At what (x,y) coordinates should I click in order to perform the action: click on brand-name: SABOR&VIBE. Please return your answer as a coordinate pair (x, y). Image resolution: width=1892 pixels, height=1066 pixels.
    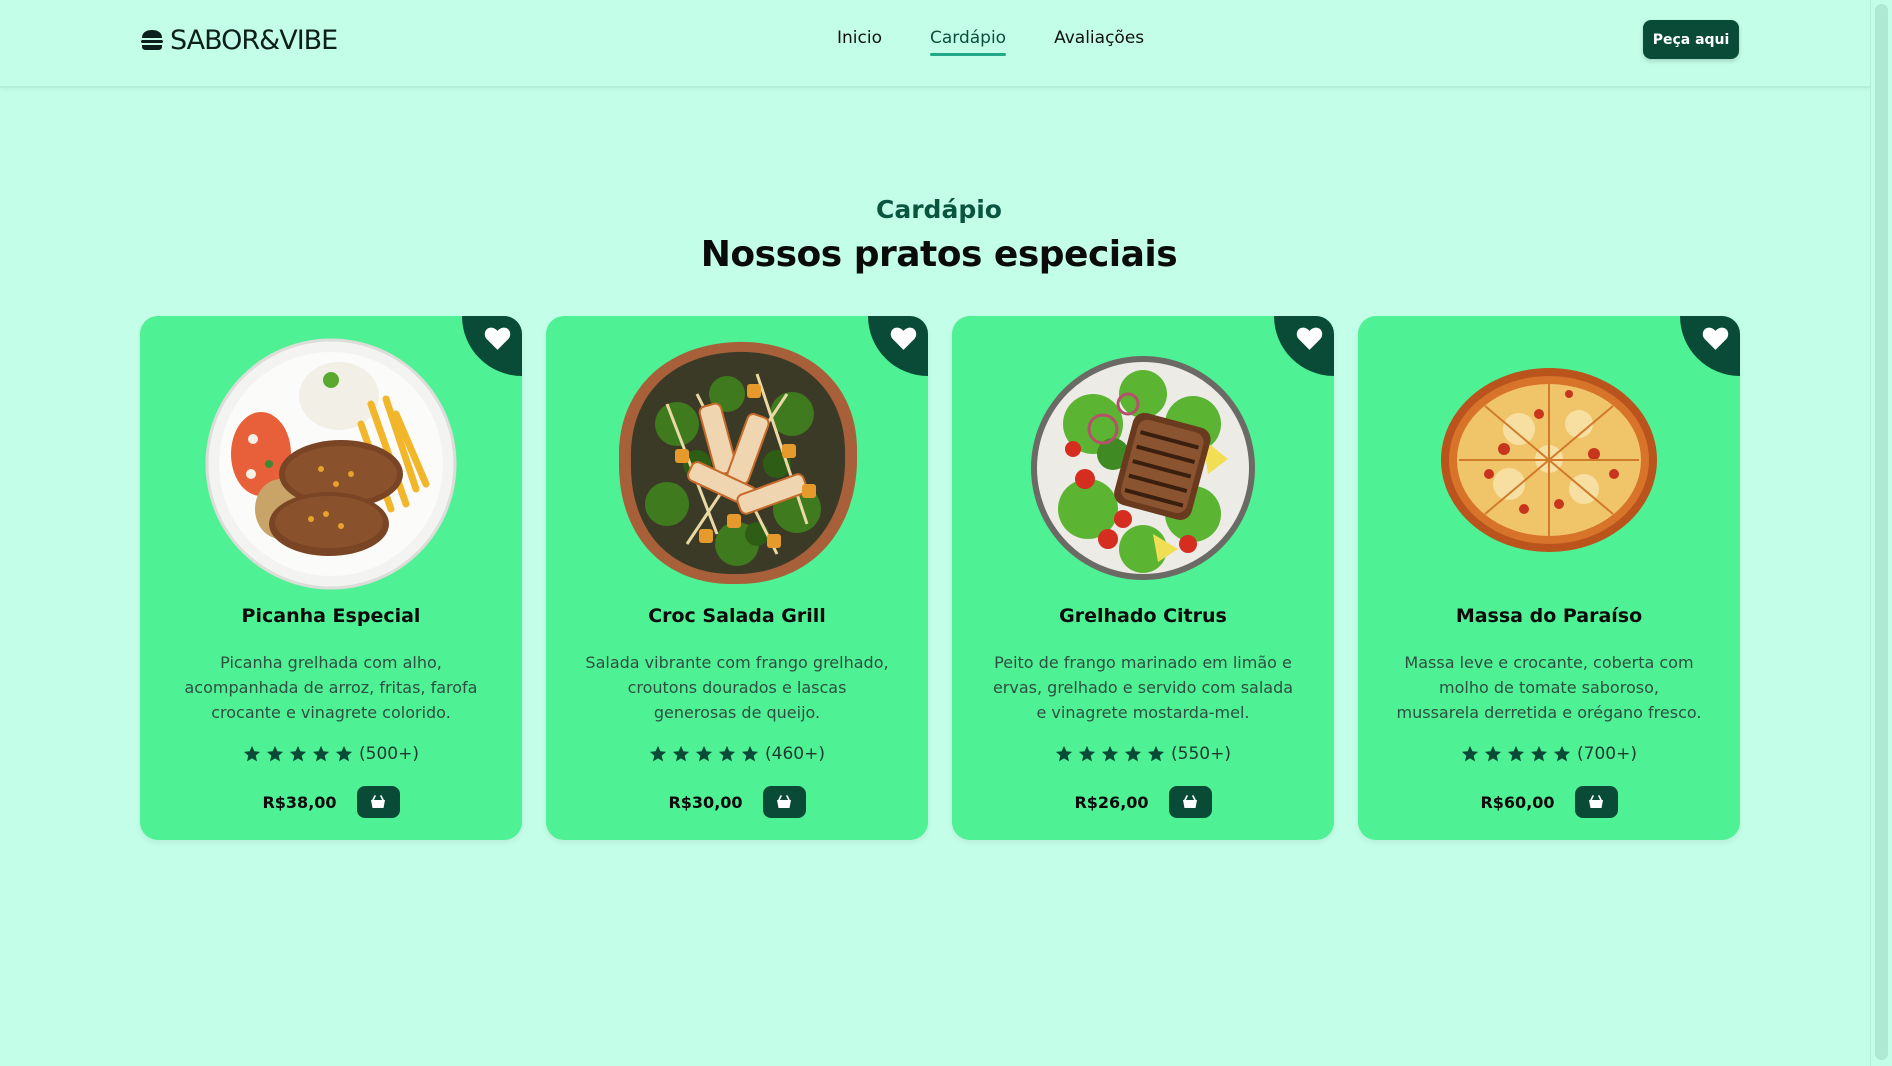
    Looking at the image, I should click on (254, 40).